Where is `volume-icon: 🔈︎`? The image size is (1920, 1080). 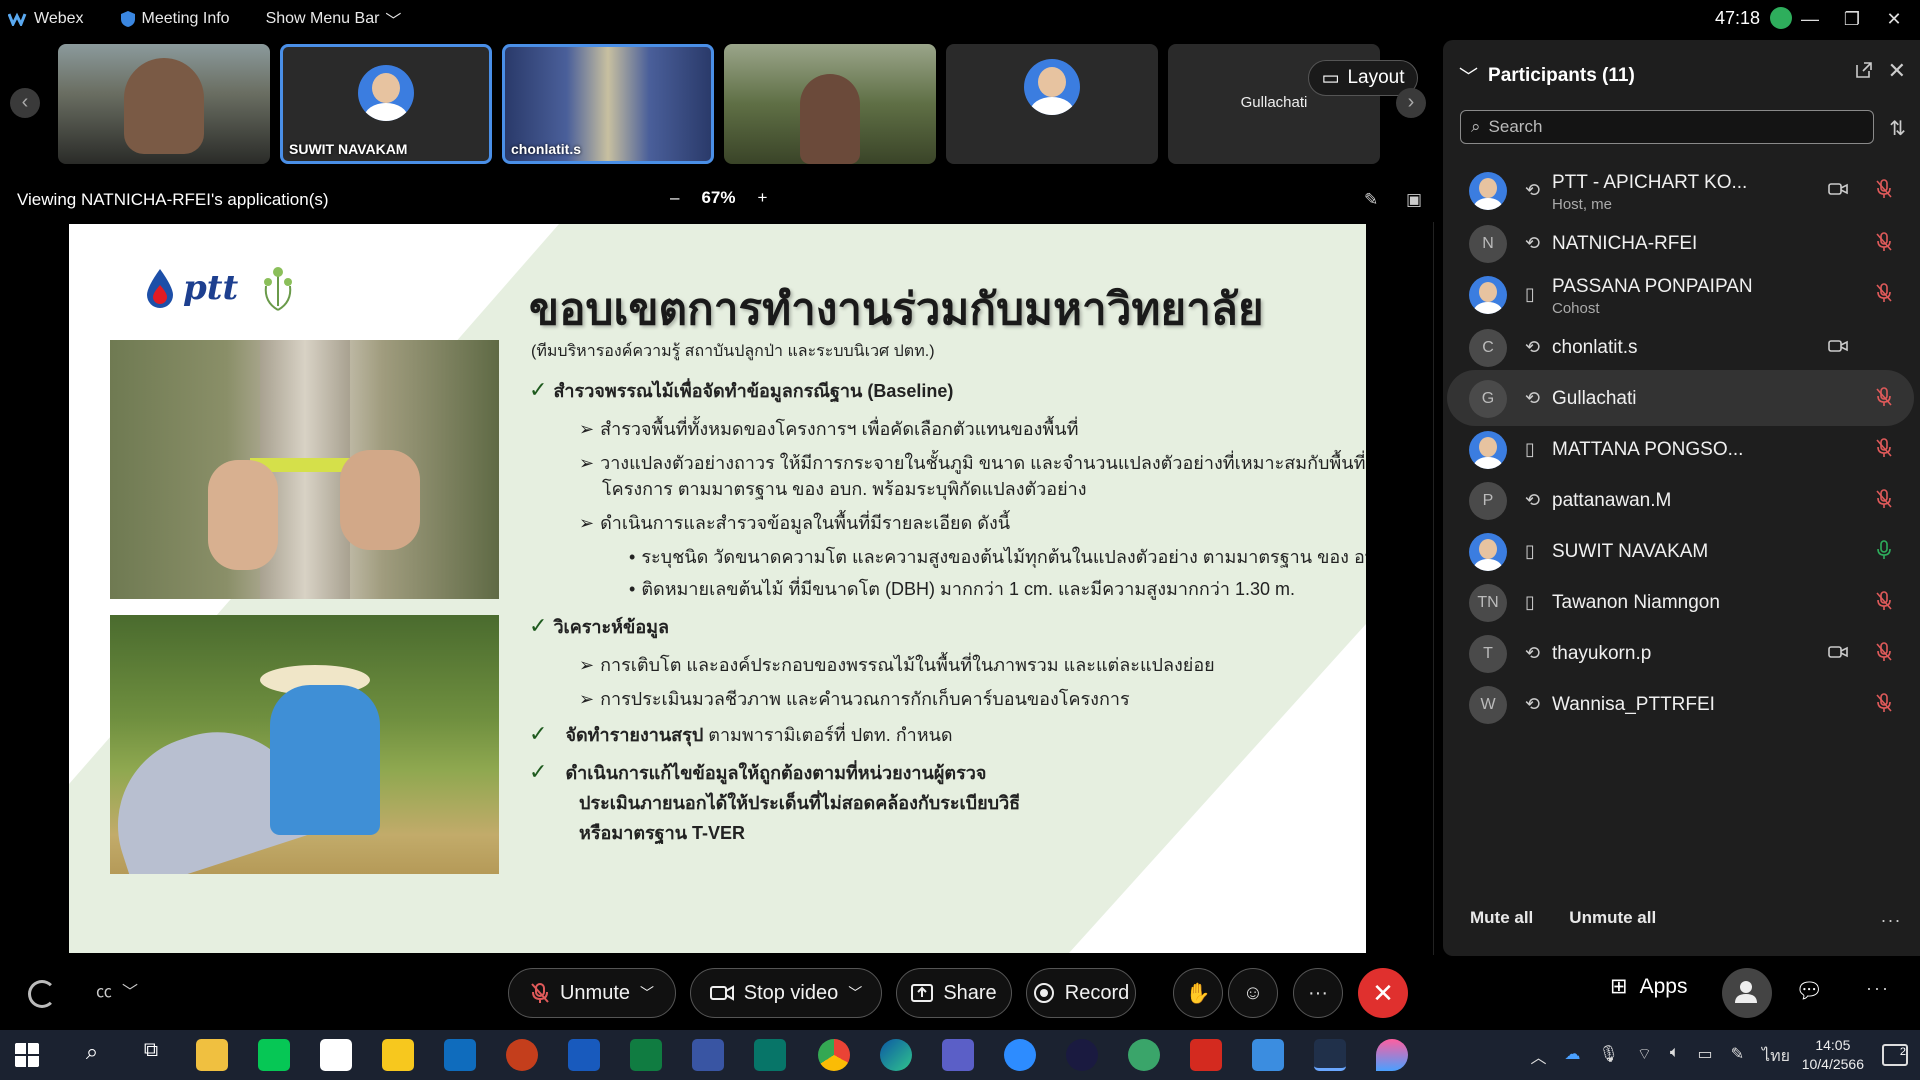 volume-icon: 🔈︎ is located at coordinates (1675, 1056).